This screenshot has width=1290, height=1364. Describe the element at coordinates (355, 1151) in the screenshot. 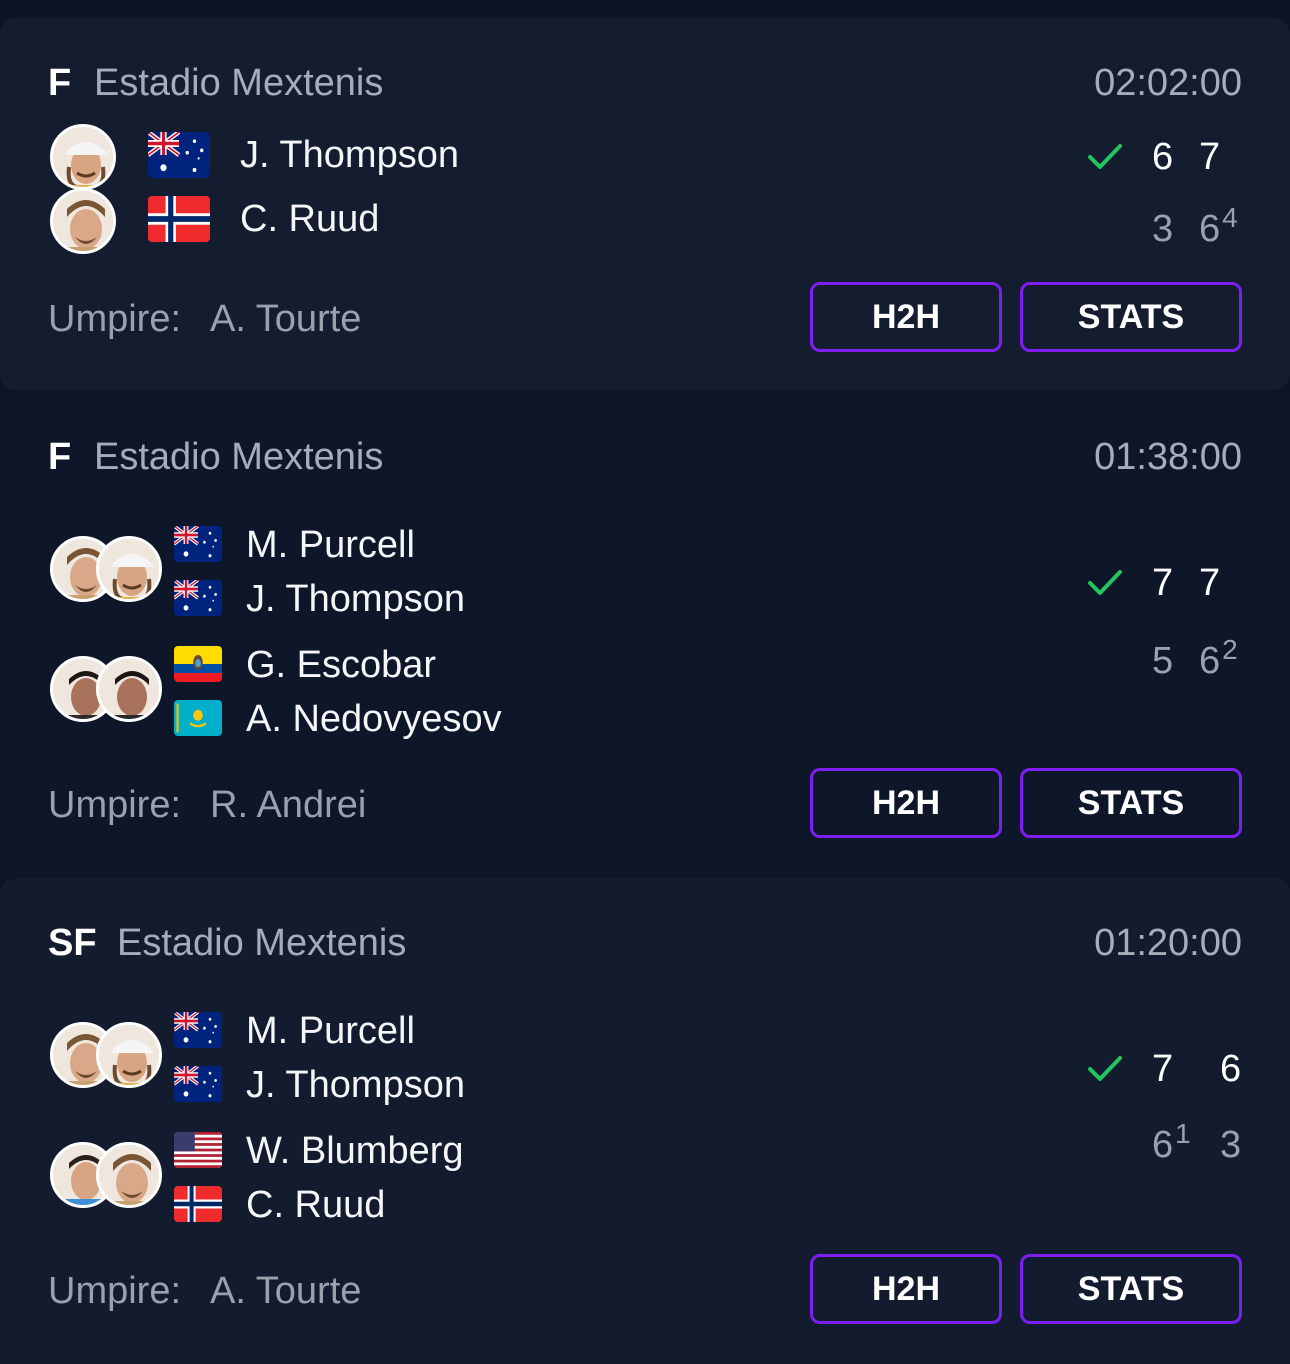

I see `player-name: W. Blumberg` at that location.